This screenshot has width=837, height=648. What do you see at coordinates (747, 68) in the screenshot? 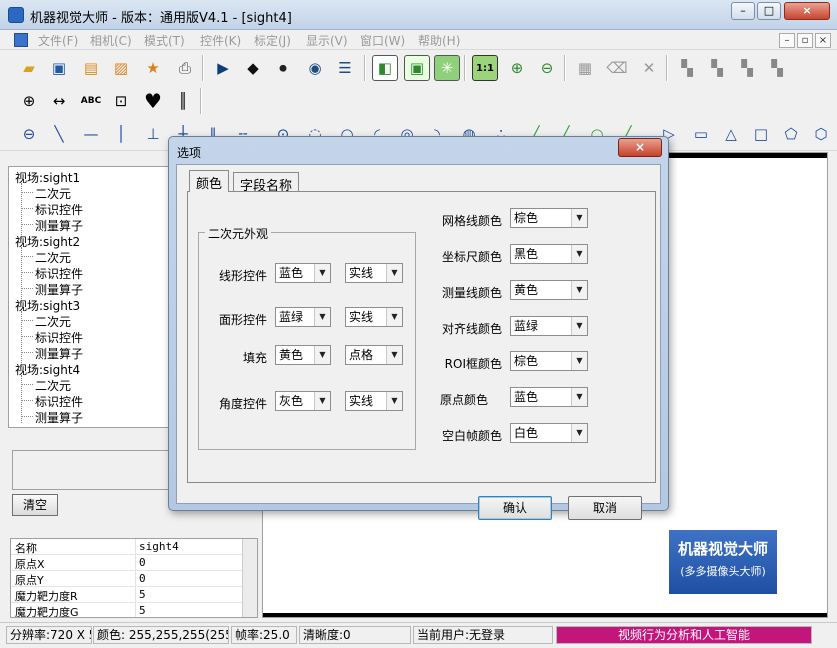
I see `group-icon-3: ▚` at bounding box center [747, 68].